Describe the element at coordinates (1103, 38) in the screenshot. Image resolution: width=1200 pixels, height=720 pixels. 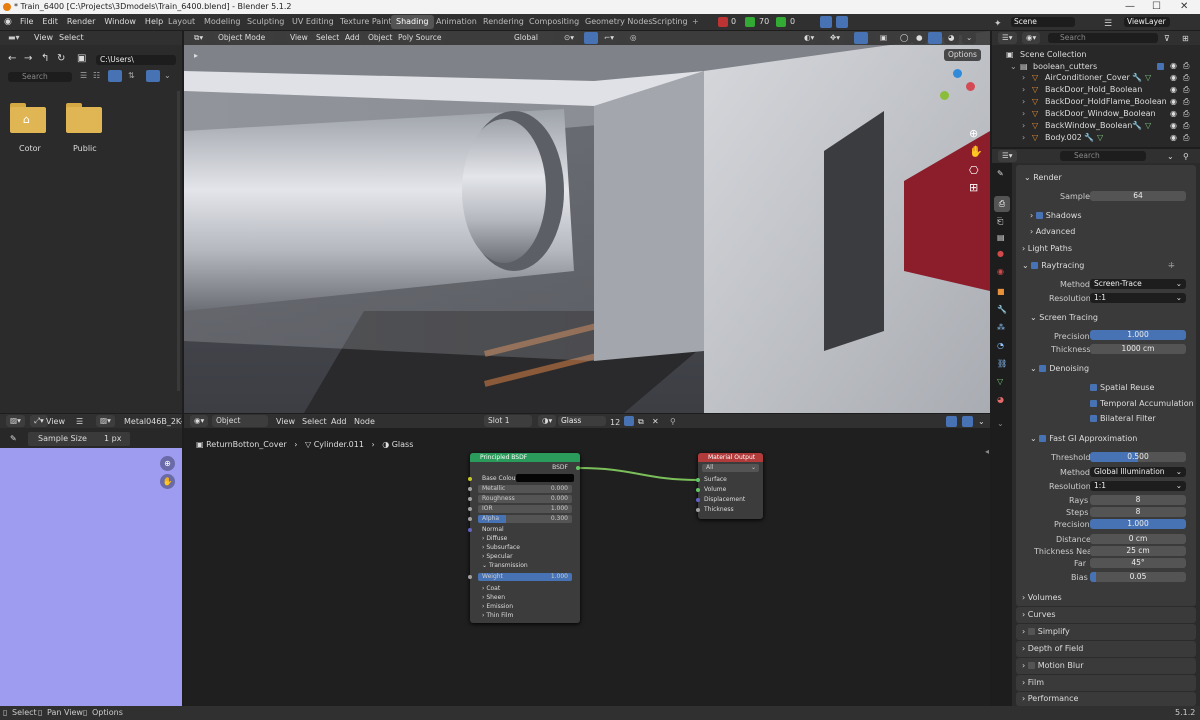
I see `outliner-search-input: Search` at that location.